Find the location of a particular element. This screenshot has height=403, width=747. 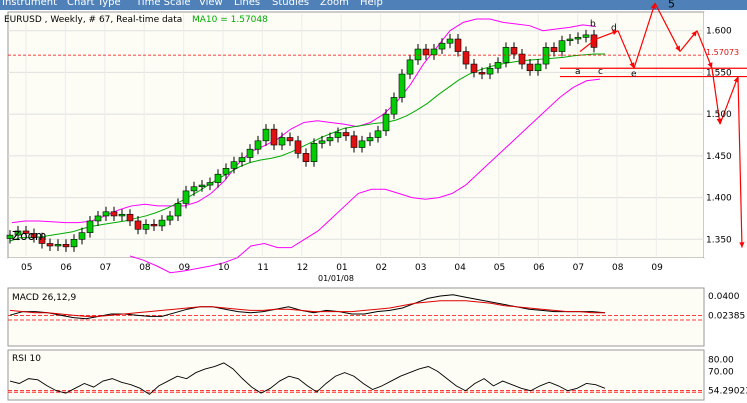

zoom-label: Zoom is located at coordinates (29, 236).